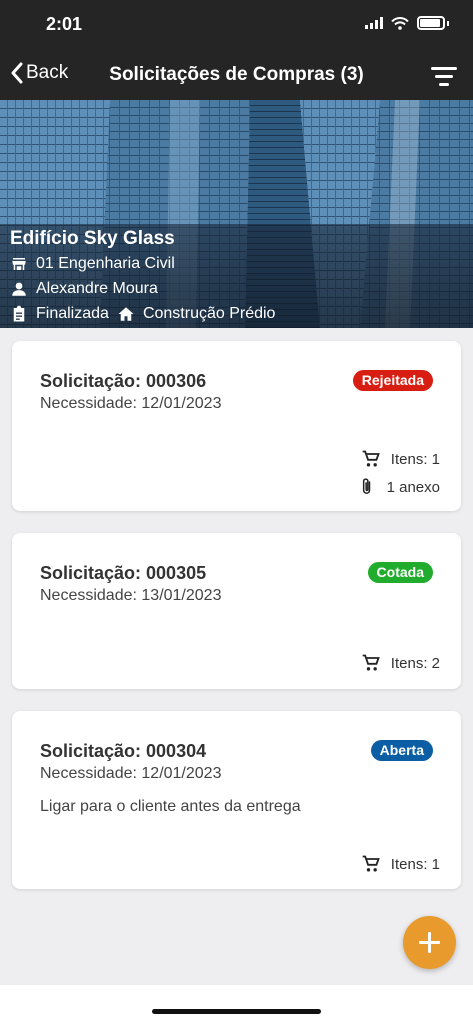  Describe the element at coordinates (236, 74) in the screenshot. I see `page-title: Solicitações de Compras (3)` at that location.